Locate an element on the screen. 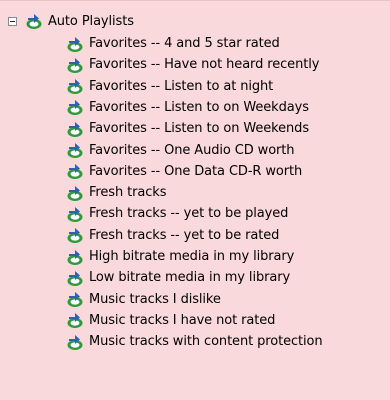  auto-playlist-item: Fresh tracks -- yet to be played is located at coordinates (177, 214).